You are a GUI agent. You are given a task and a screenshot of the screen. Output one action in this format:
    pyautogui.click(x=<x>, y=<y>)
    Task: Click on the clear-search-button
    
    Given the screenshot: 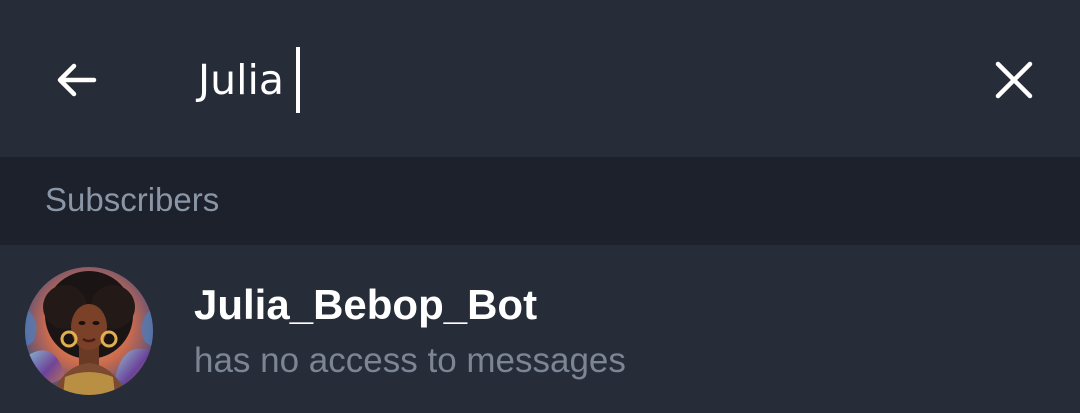 What is the action you would take?
    pyautogui.click(x=1014, y=80)
    